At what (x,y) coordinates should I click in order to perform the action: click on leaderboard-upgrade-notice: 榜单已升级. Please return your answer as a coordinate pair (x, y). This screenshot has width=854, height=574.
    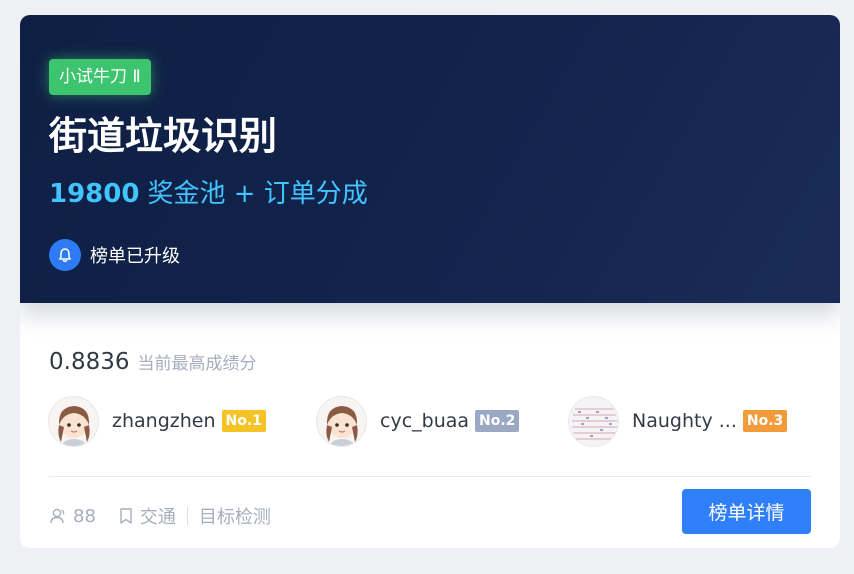
    Looking at the image, I should click on (114, 255).